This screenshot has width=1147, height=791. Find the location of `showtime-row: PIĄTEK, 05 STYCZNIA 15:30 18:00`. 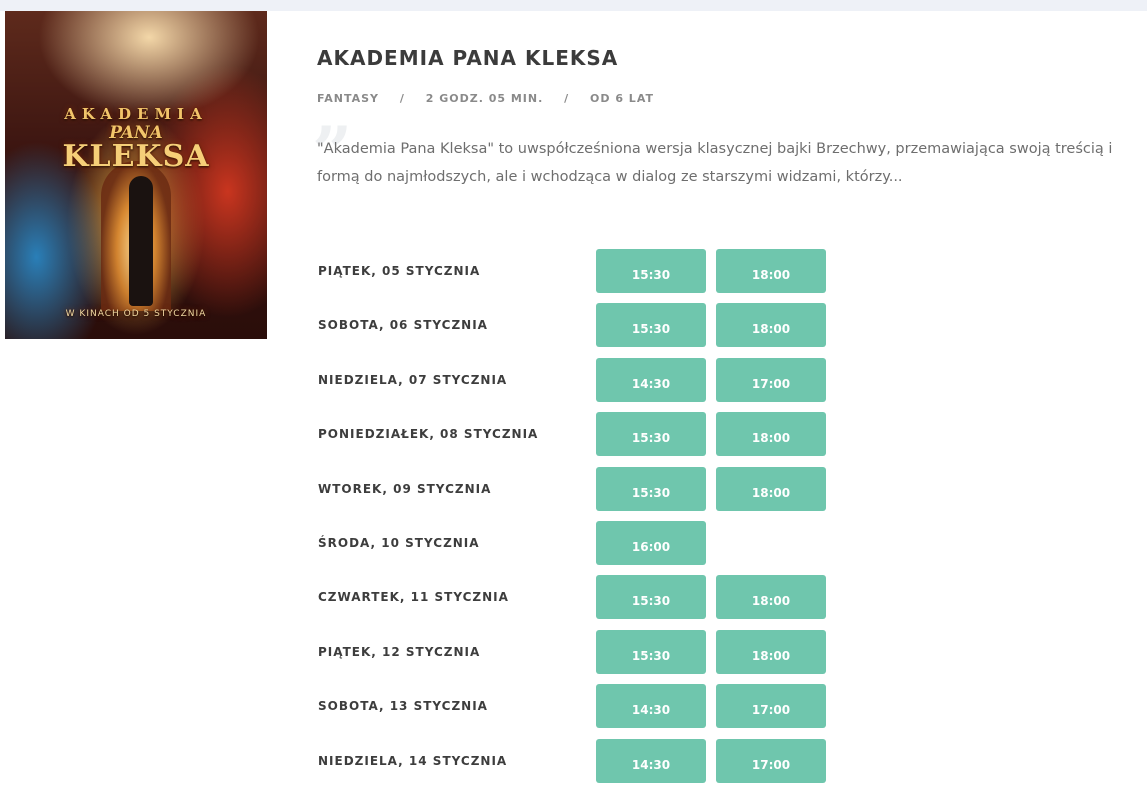

showtime-row: PIĄTEK, 05 STYCZNIA 15:30 18:00 is located at coordinates (573, 271).